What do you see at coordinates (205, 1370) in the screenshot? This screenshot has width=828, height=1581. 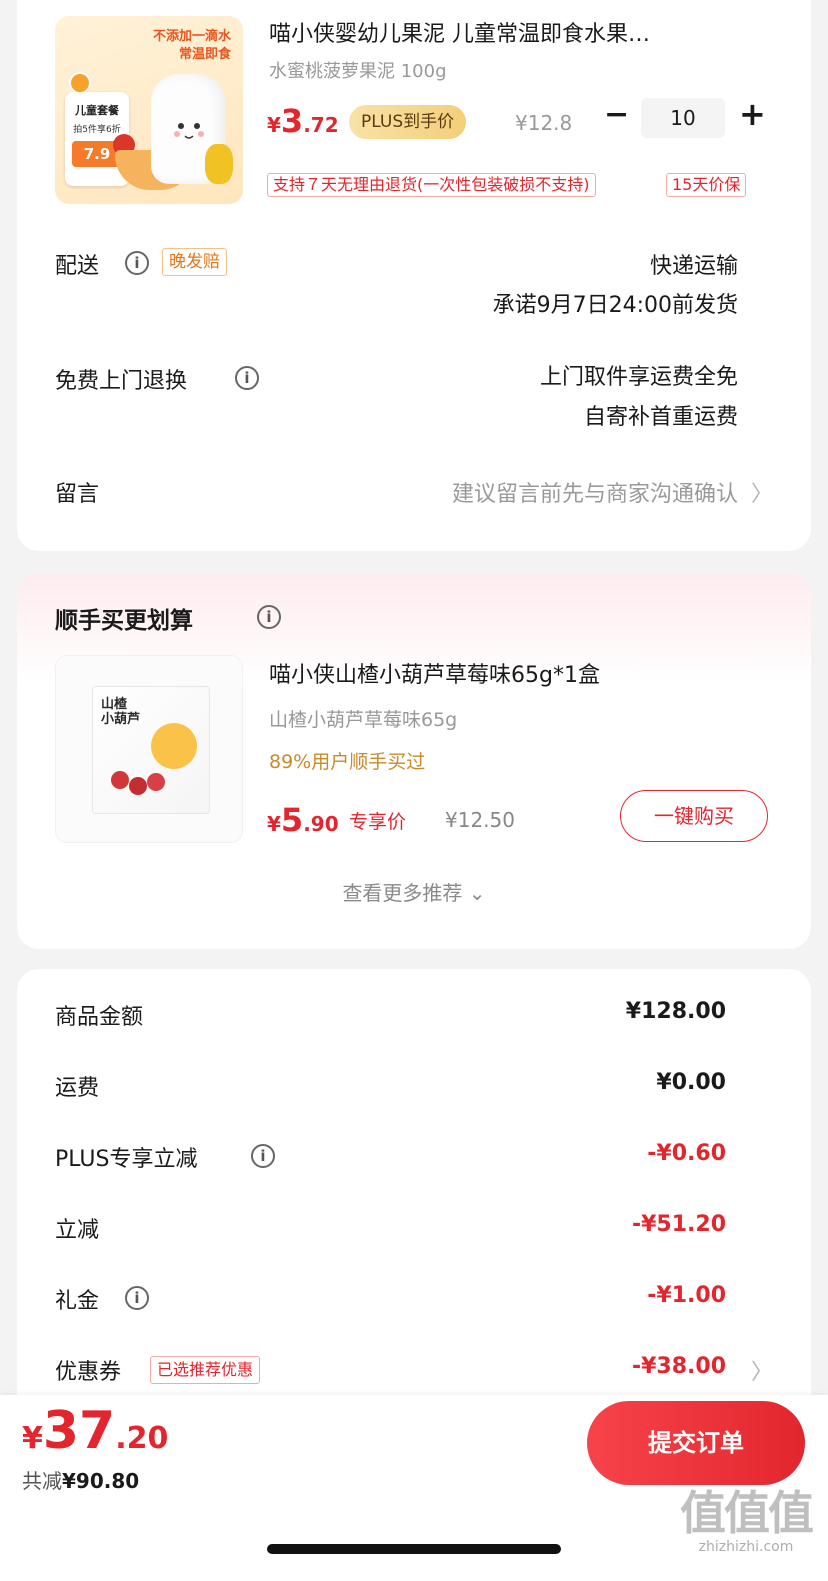 I see `coupon-recommended-tag: 已选推荐优惠` at bounding box center [205, 1370].